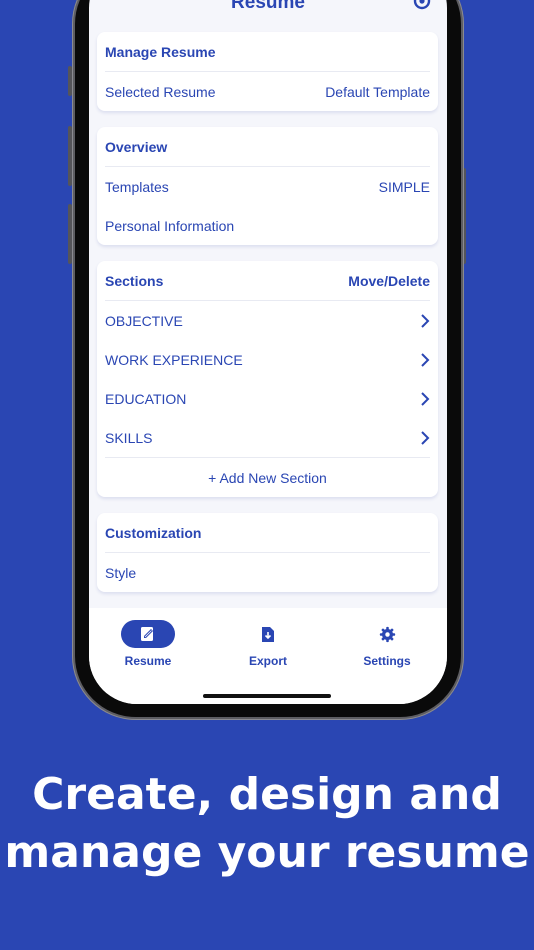 The width and height of the screenshot is (534, 950). I want to click on customization-title: Customization, so click(153, 532).